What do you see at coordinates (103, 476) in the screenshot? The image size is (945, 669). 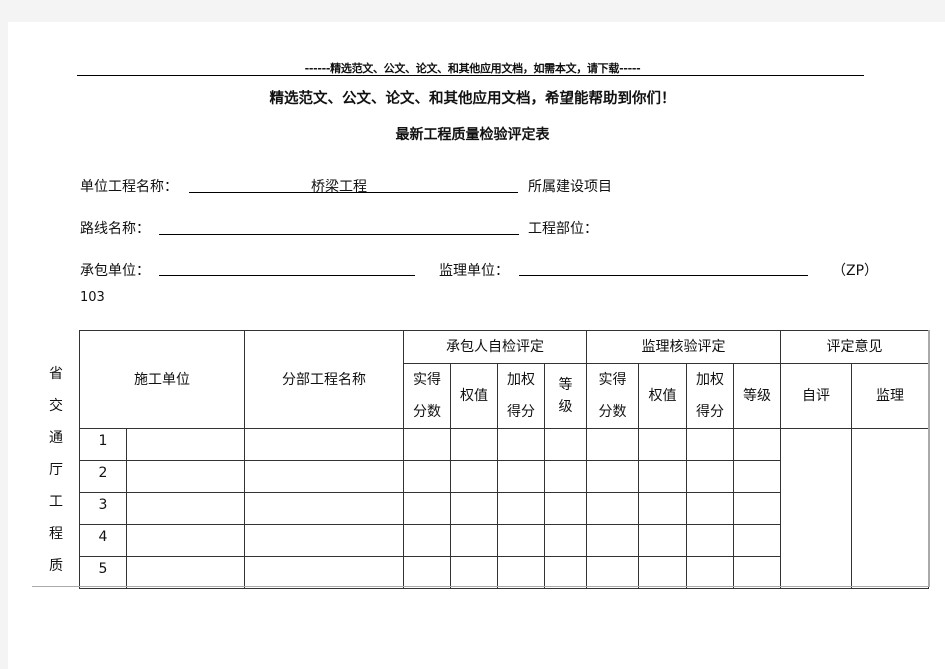 I see `row-number: 2` at bounding box center [103, 476].